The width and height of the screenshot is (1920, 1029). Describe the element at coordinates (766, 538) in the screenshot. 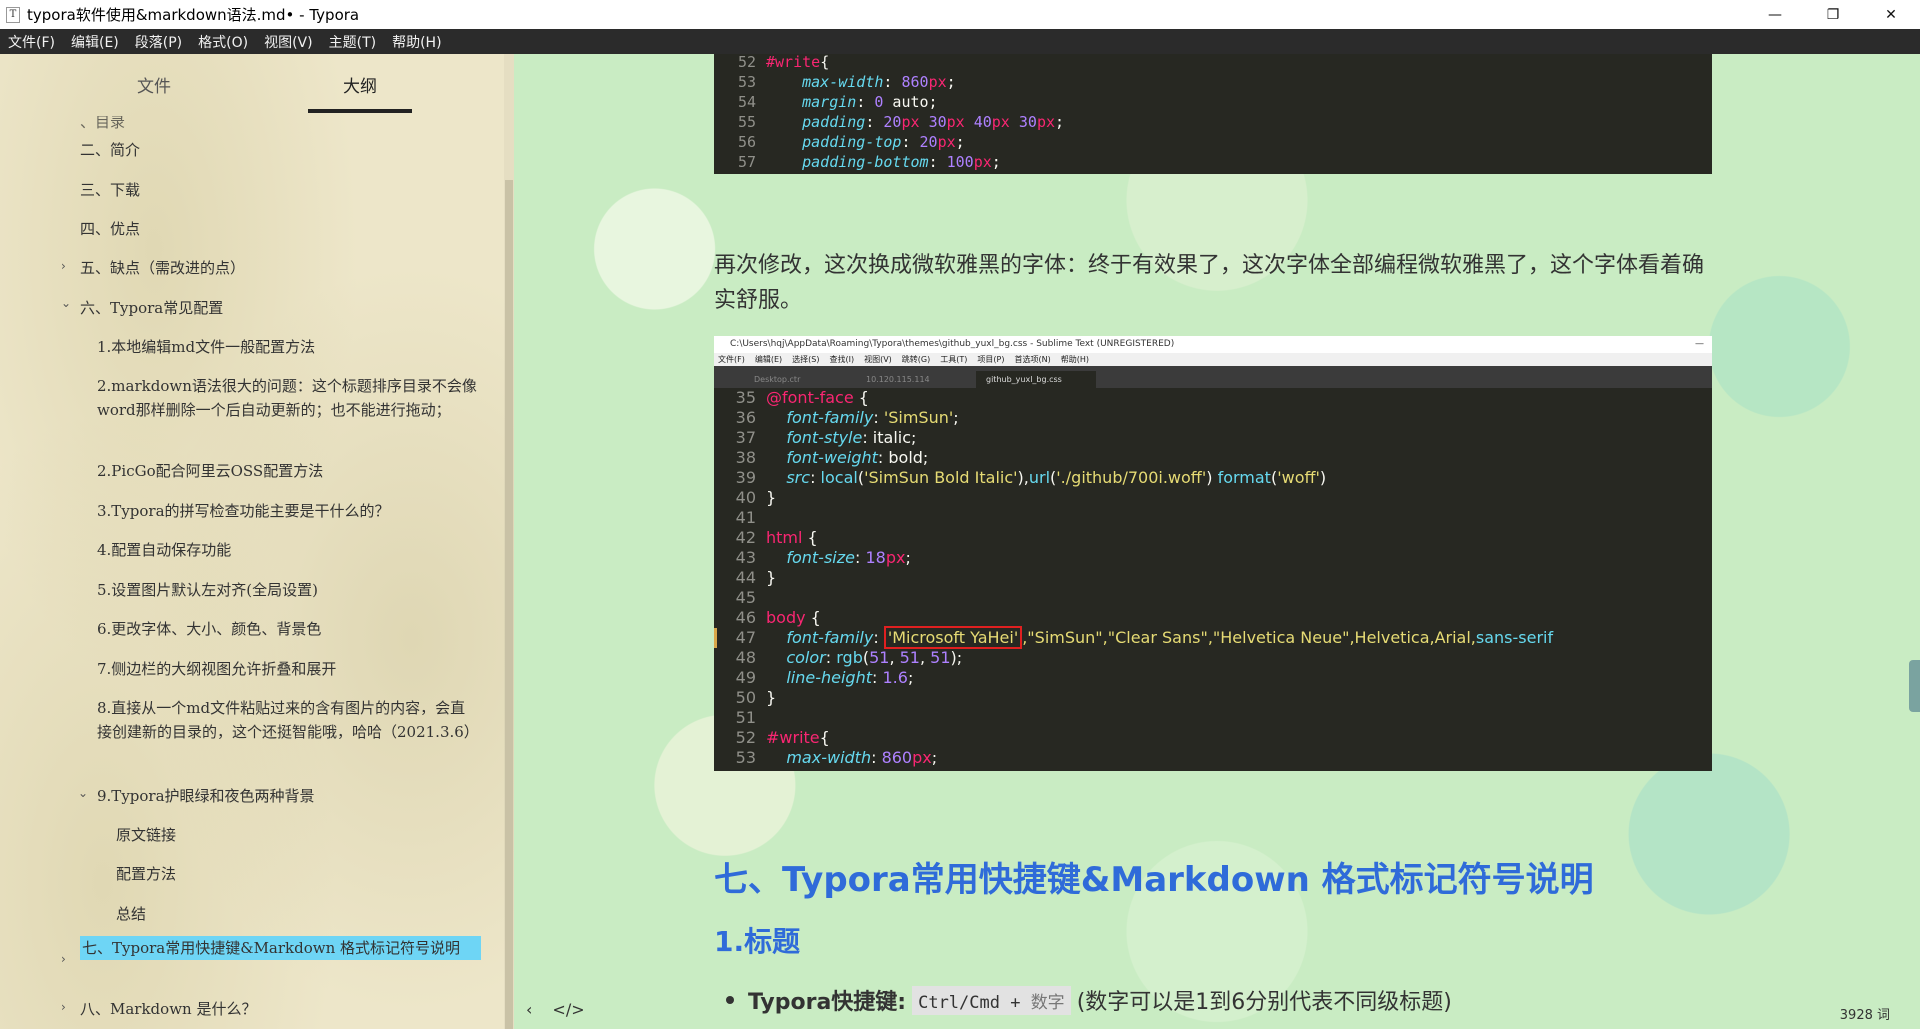

I see `code-line: 42 html {` at that location.